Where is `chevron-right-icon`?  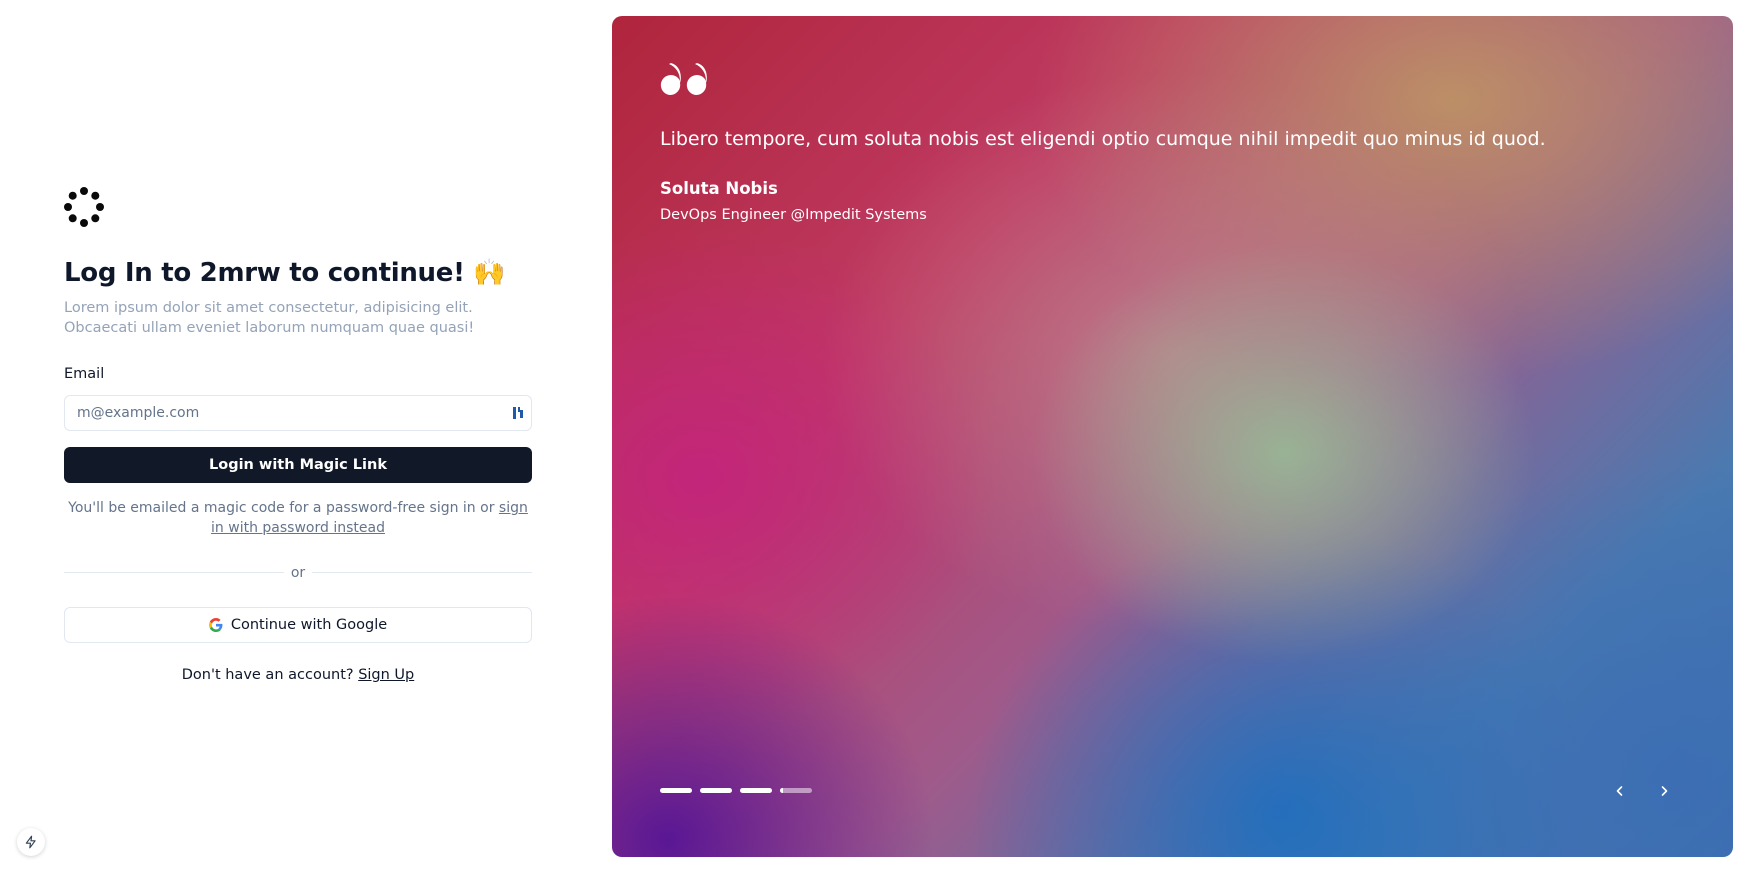
chevron-right-icon is located at coordinates (1664, 791).